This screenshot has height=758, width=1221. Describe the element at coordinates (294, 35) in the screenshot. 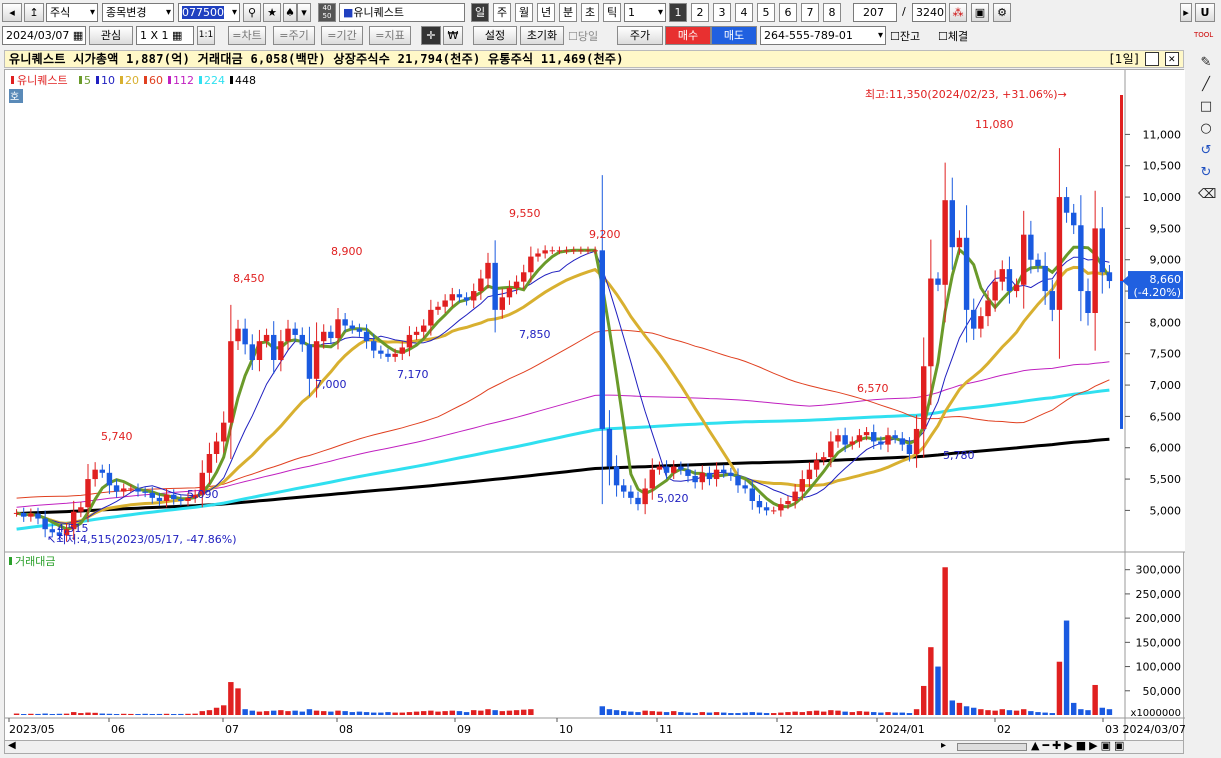

I see `cycle-button: =주기` at that location.